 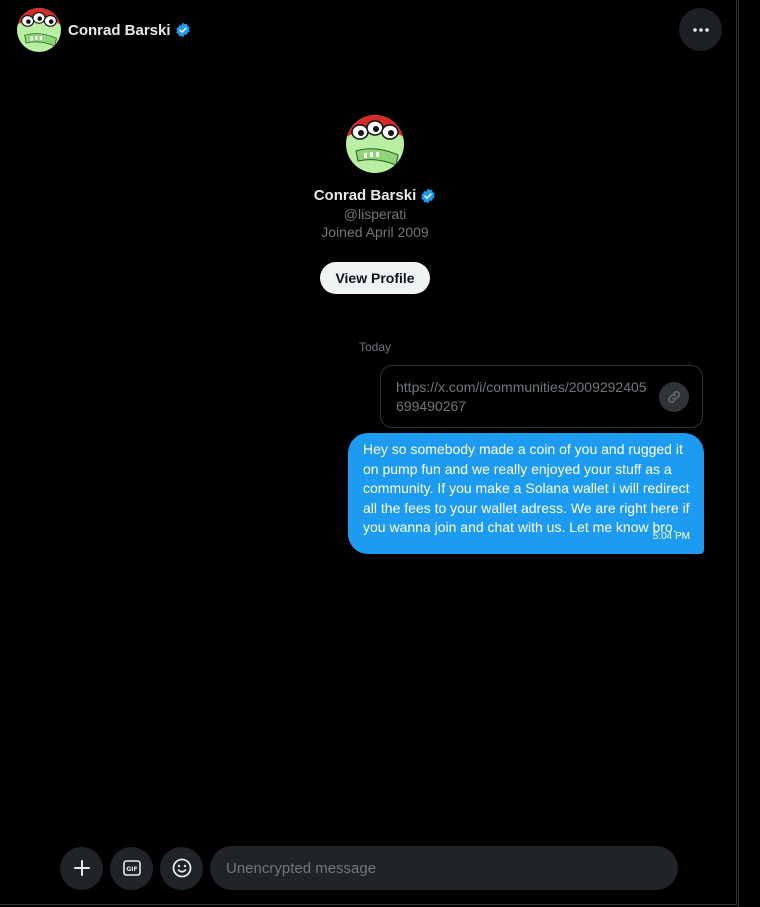 What do you see at coordinates (674, 397) in the screenshot?
I see `link-icon` at bounding box center [674, 397].